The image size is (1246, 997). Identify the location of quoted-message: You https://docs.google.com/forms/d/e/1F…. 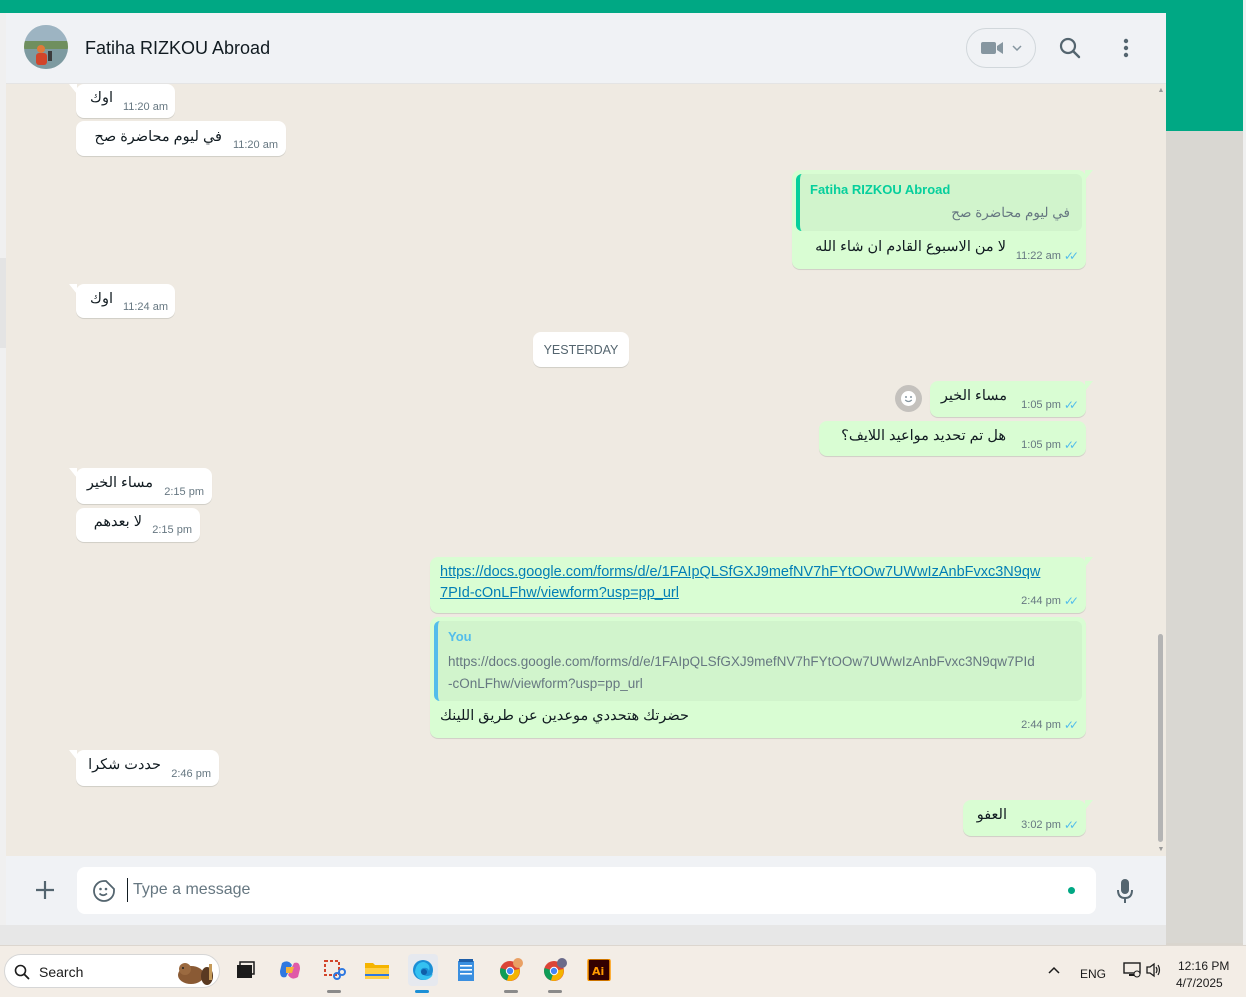
(758, 661).